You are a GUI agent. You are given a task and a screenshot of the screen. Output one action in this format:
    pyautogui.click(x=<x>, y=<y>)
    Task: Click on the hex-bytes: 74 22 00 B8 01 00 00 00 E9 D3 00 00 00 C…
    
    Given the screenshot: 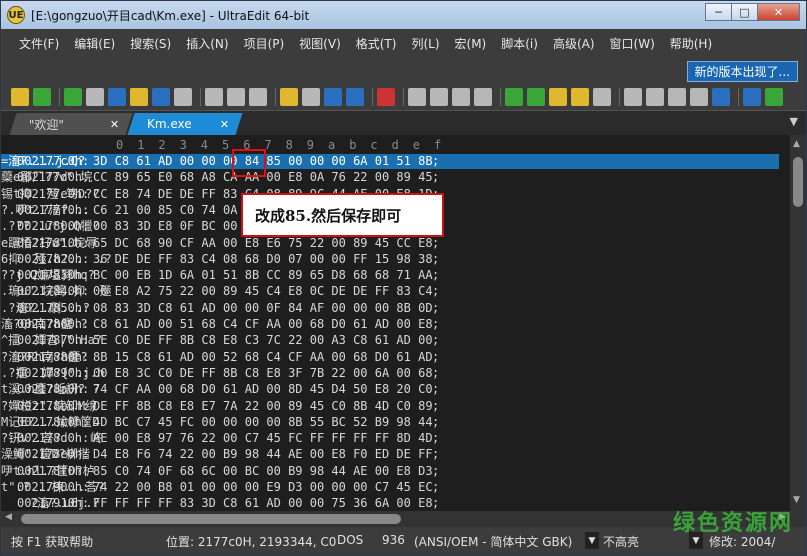 What is the action you would take?
    pyautogui.click(x=263, y=487)
    